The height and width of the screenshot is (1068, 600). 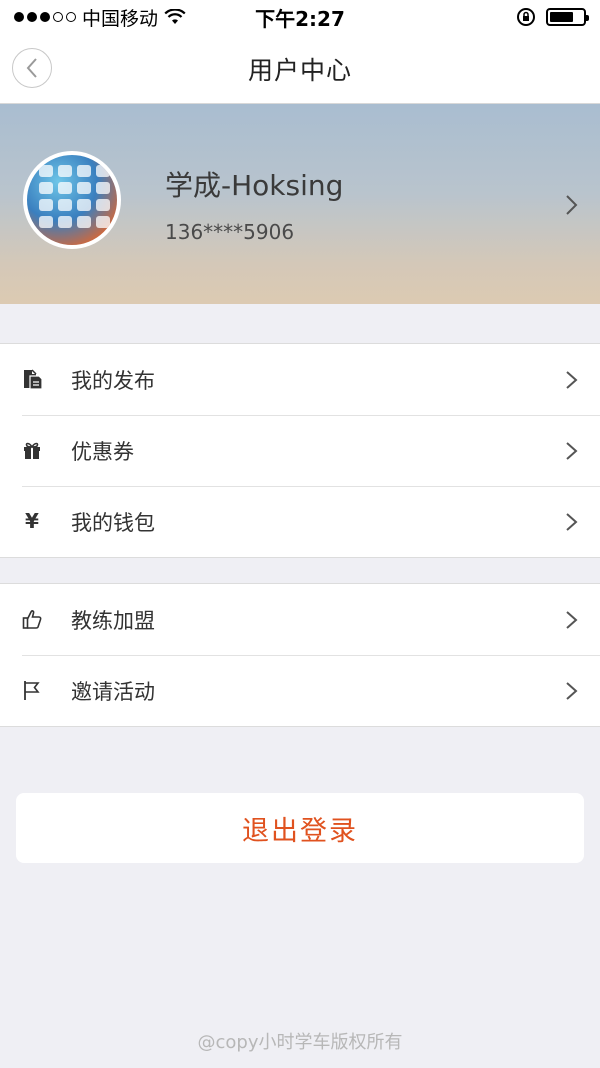 What do you see at coordinates (113, 620) in the screenshot?
I see `menu-item-label: 教练加盟` at bounding box center [113, 620].